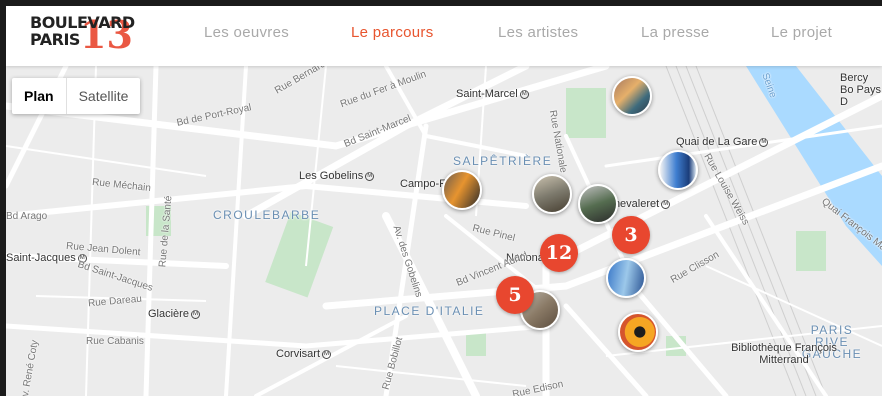  Describe the element at coordinates (46, 258) in the screenshot. I see `station-label: Saint-Jacques M` at that location.